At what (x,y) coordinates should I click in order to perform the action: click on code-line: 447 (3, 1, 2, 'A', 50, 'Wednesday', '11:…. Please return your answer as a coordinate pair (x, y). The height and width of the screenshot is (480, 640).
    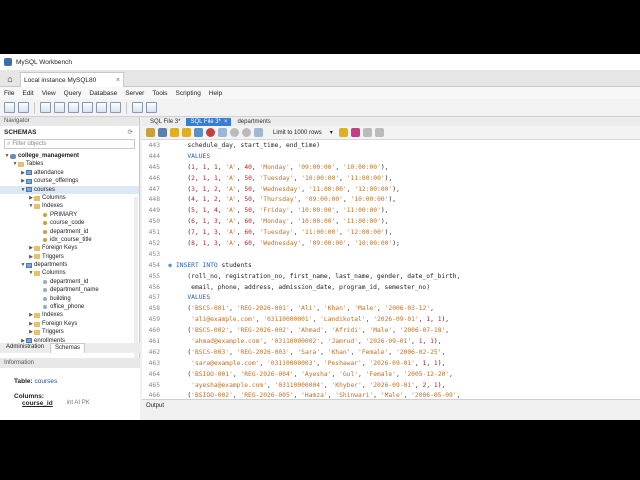
    Looking at the image, I should click on (391, 189).